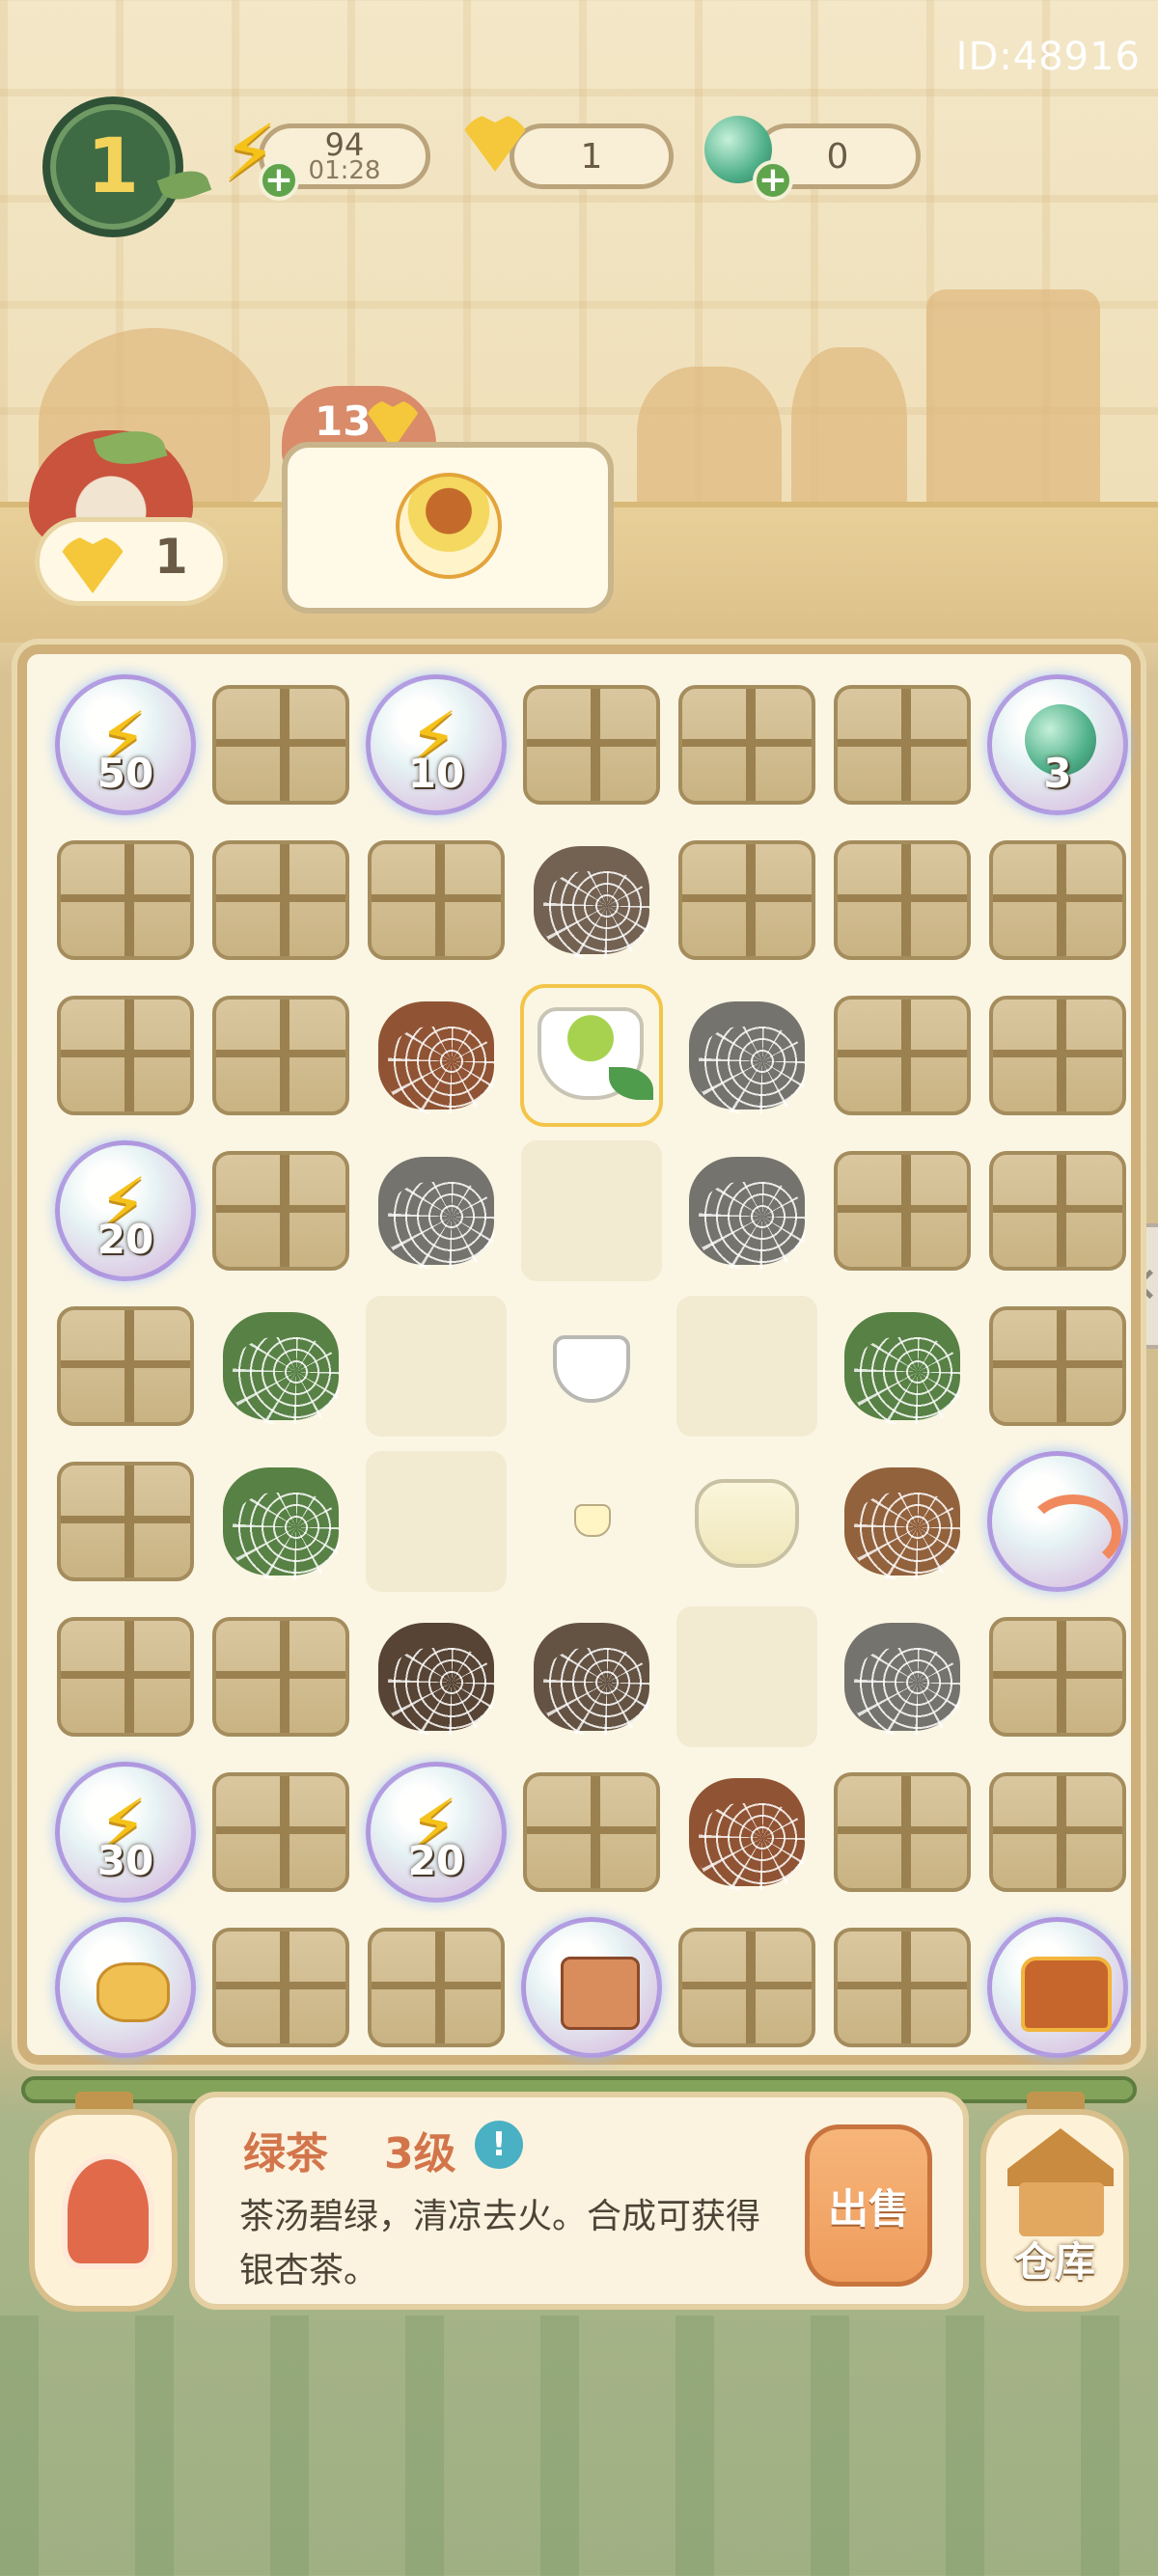 This screenshot has height=2576, width=1158. What do you see at coordinates (868, 2205) in the screenshot?
I see `sell-button: 出售` at bounding box center [868, 2205].